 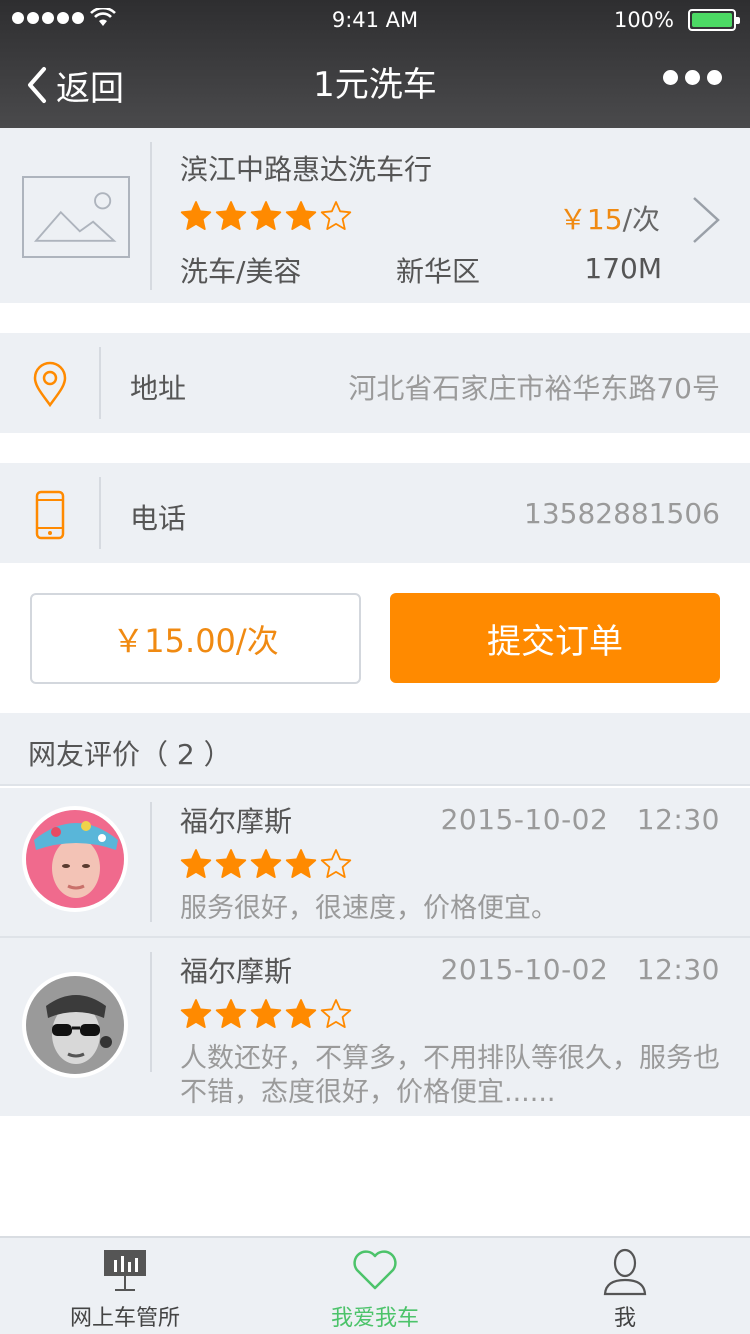 I want to click on phone-icon, so click(x=50, y=515).